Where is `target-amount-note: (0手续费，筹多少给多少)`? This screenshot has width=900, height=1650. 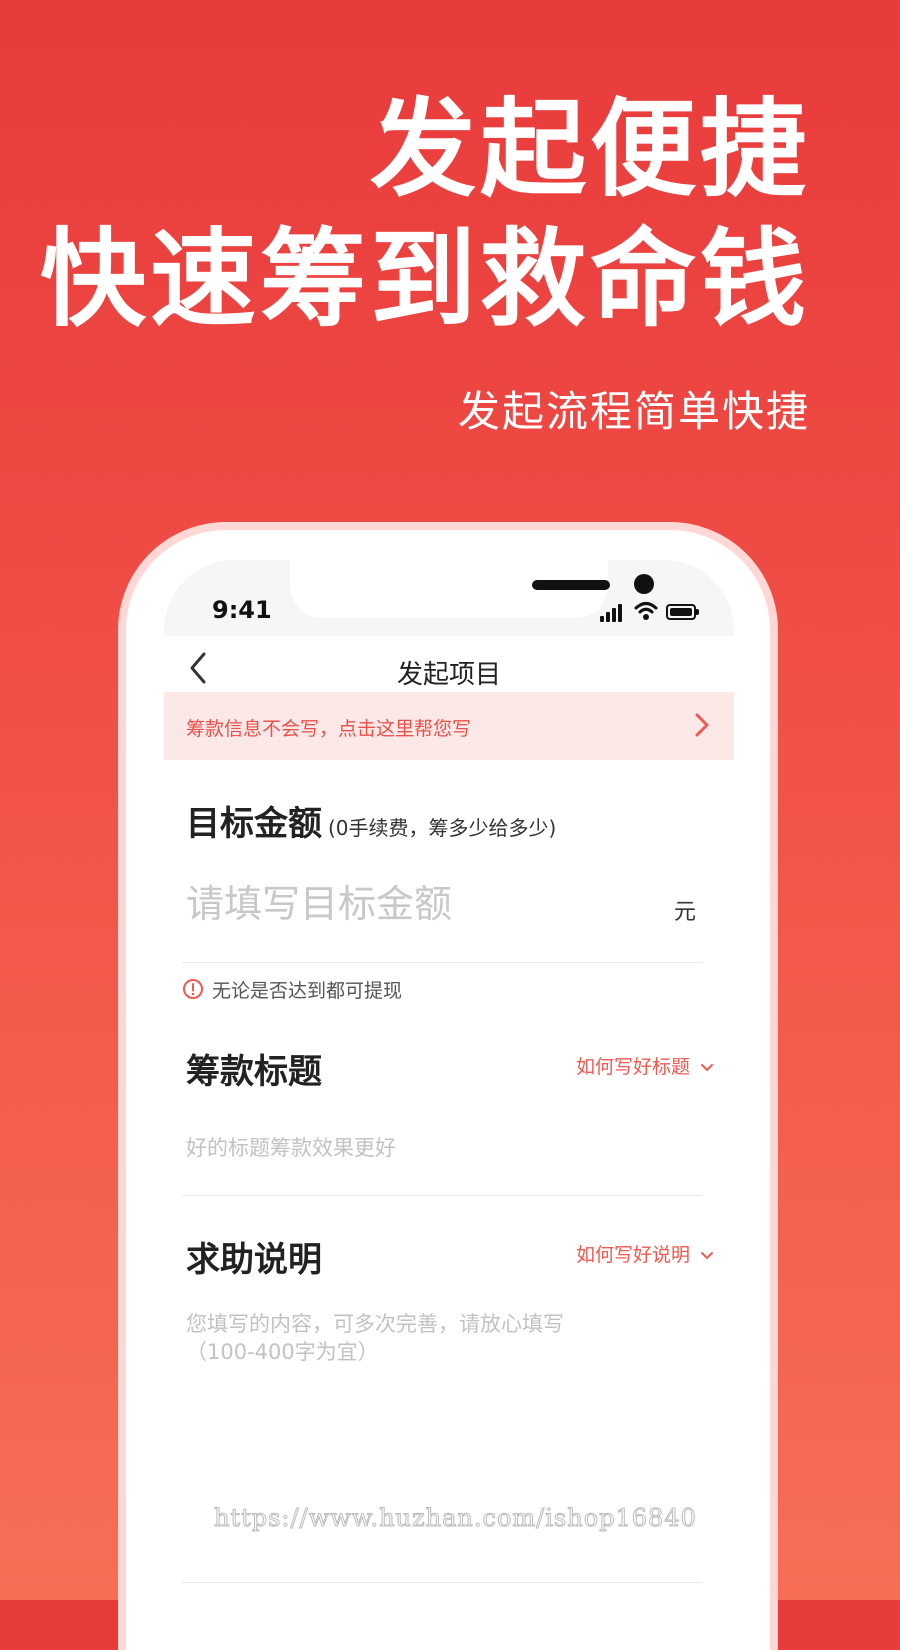
target-amount-note: (0手续费，筹多少给多少) is located at coordinates (442, 828).